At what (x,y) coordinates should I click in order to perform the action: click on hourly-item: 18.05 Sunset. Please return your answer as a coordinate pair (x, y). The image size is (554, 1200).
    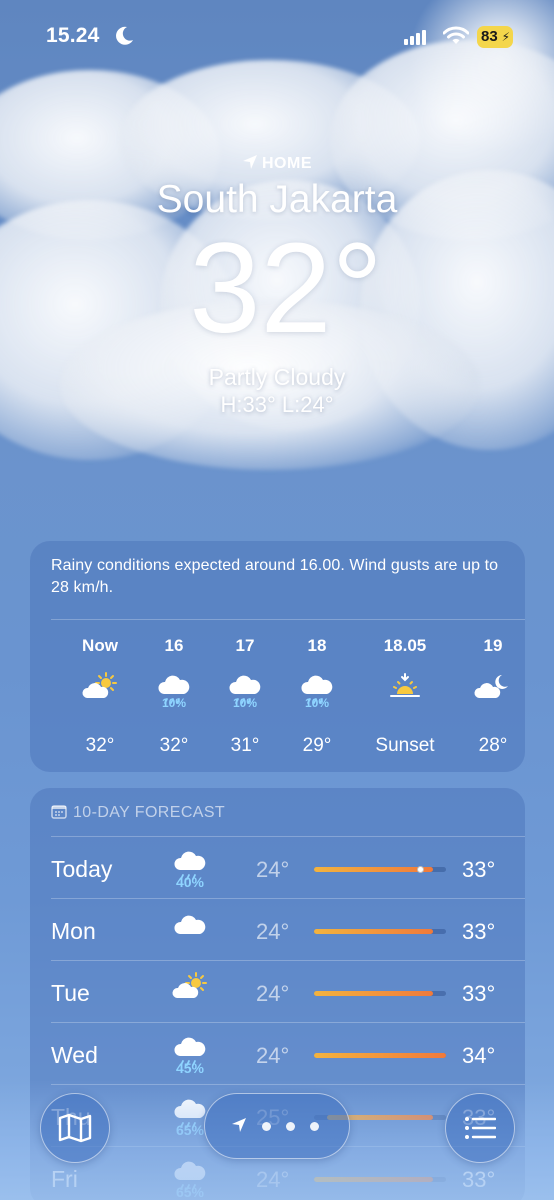
    Looking at the image, I should click on (405, 696).